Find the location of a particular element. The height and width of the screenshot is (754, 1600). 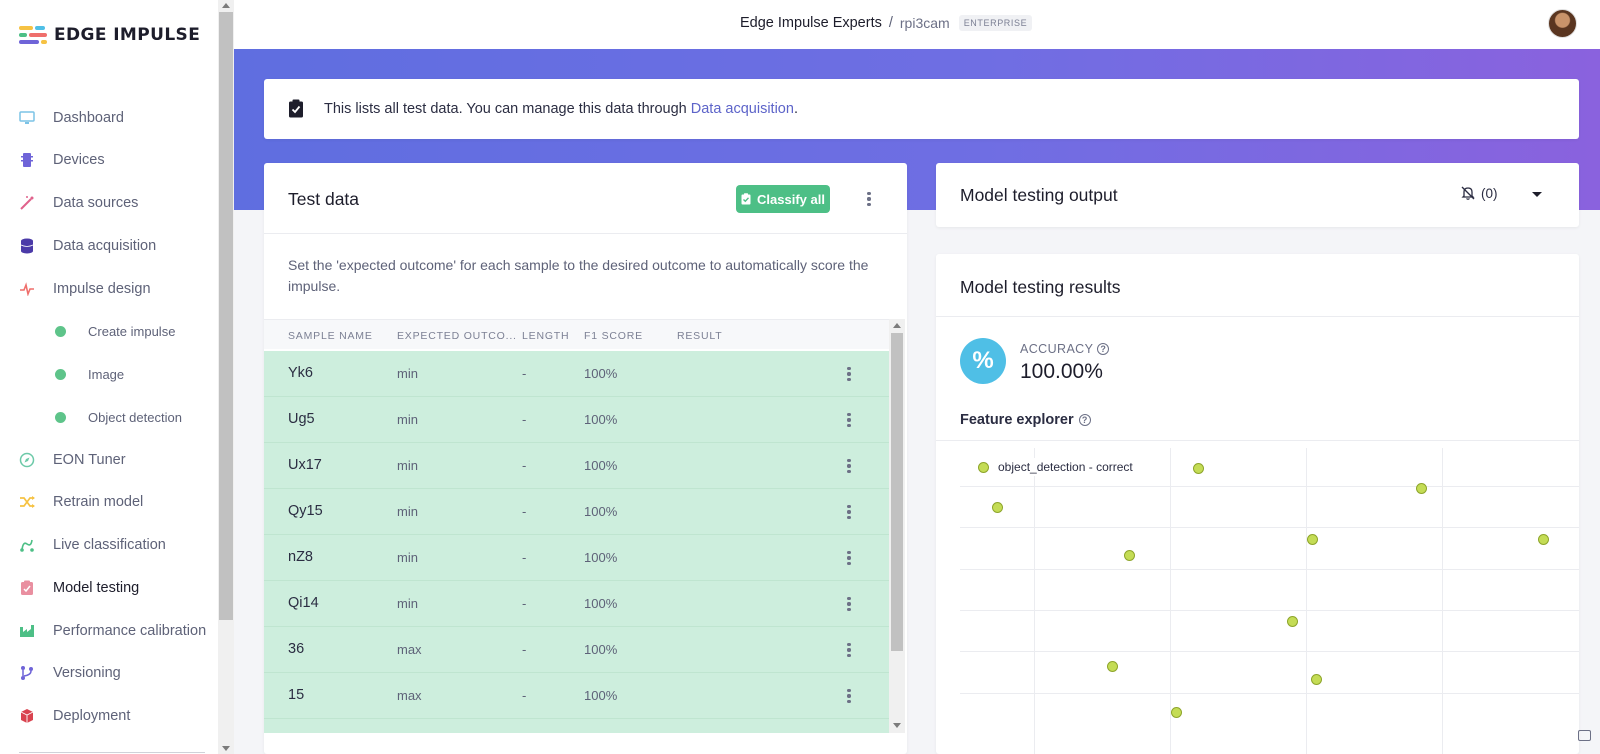

sidebar-item-data-sources: Data sources is located at coordinates (109, 203).